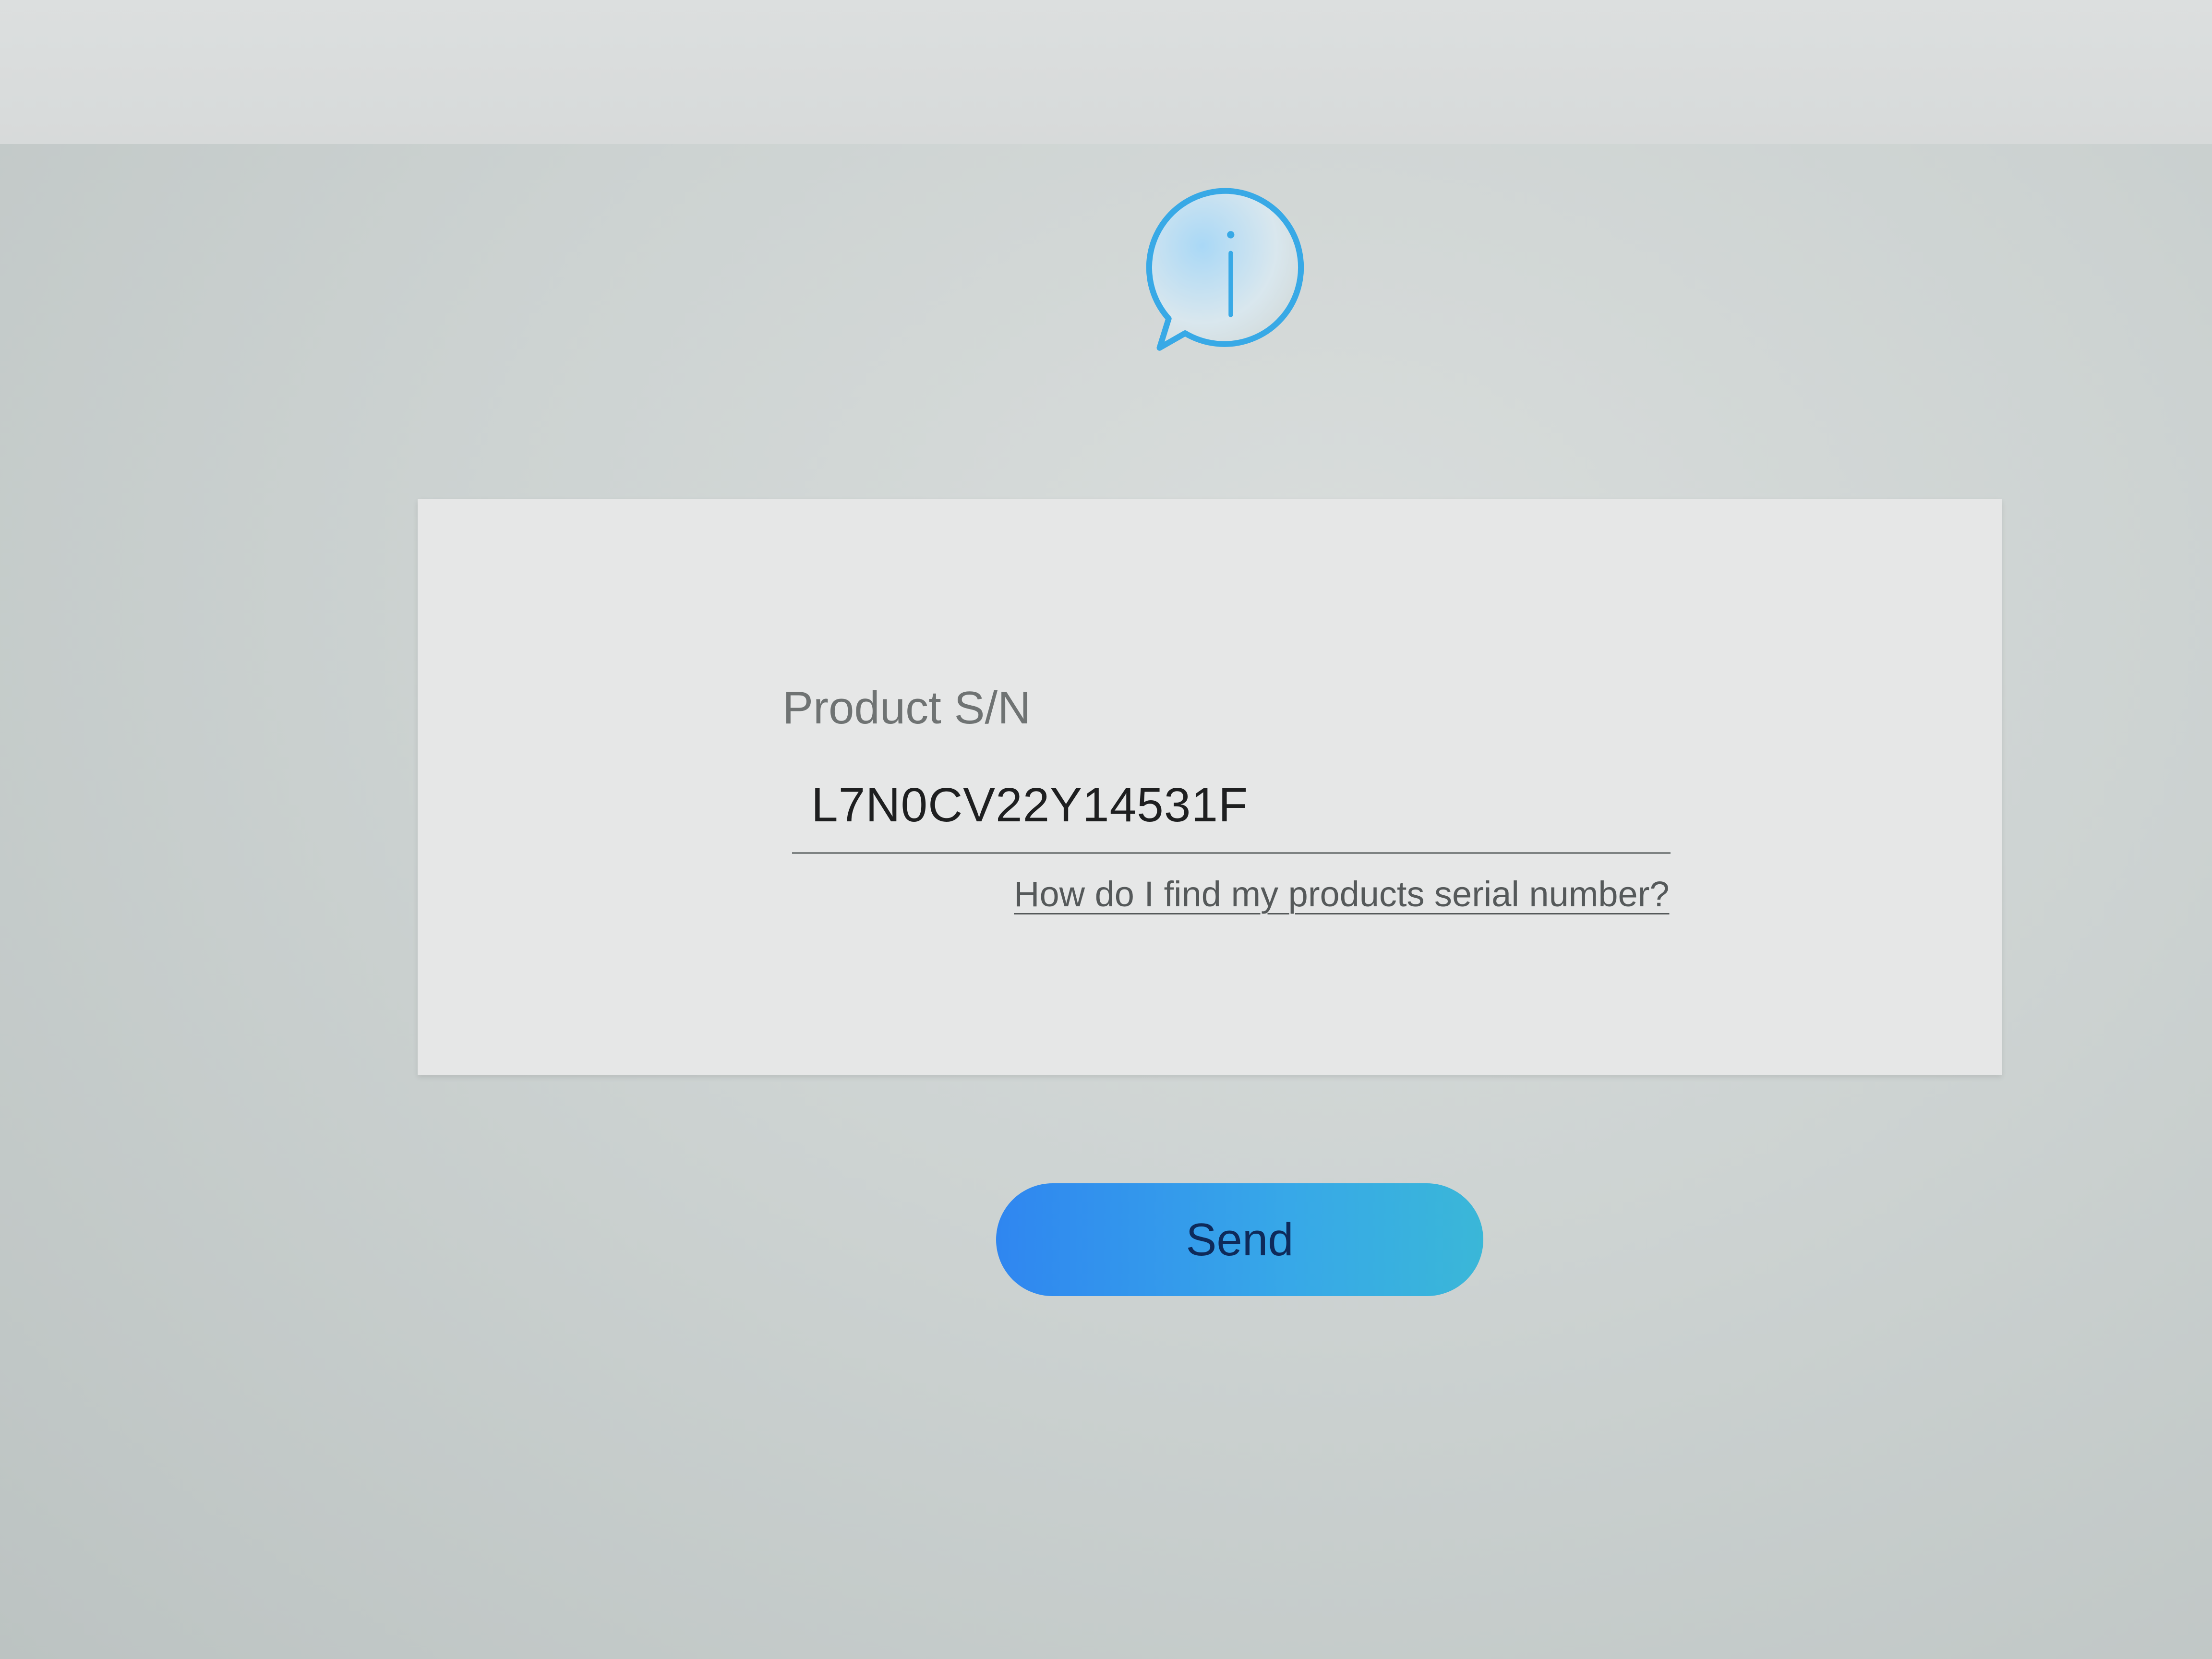 This screenshot has width=2212, height=1659. What do you see at coordinates (1342, 894) in the screenshot?
I see `find-serial-help-link: How do I find my products serial number?` at bounding box center [1342, 894].